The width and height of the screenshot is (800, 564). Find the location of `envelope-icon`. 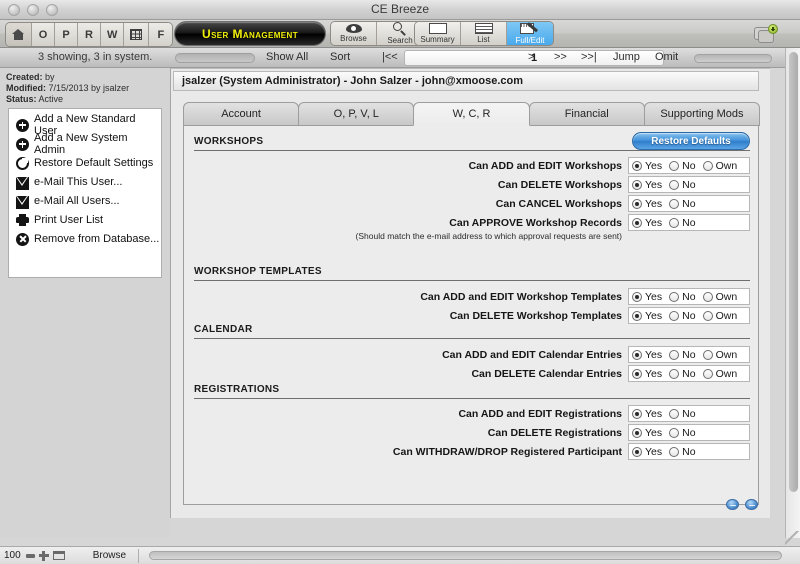

envelope-icon is located at coordinates (22, 183).